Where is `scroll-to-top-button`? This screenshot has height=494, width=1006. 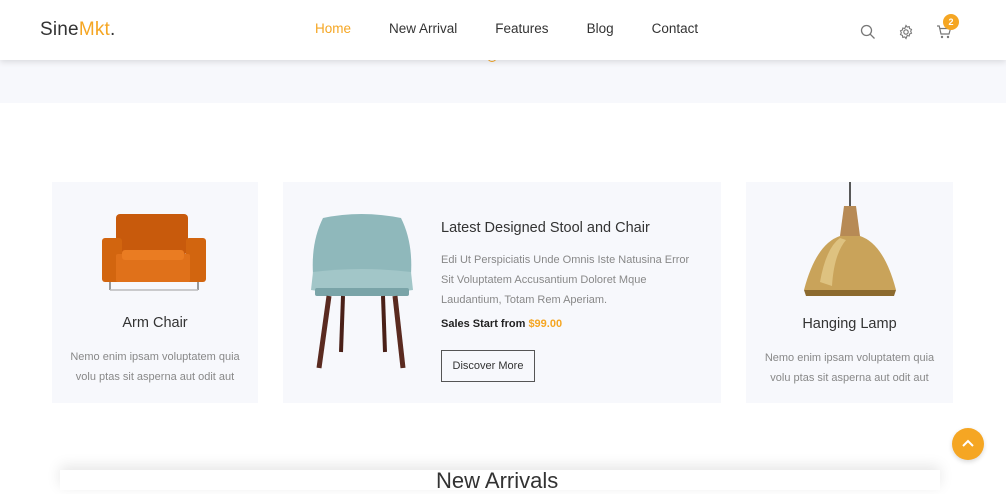
scroll-to-top-button is located at coordinates (968, 444).